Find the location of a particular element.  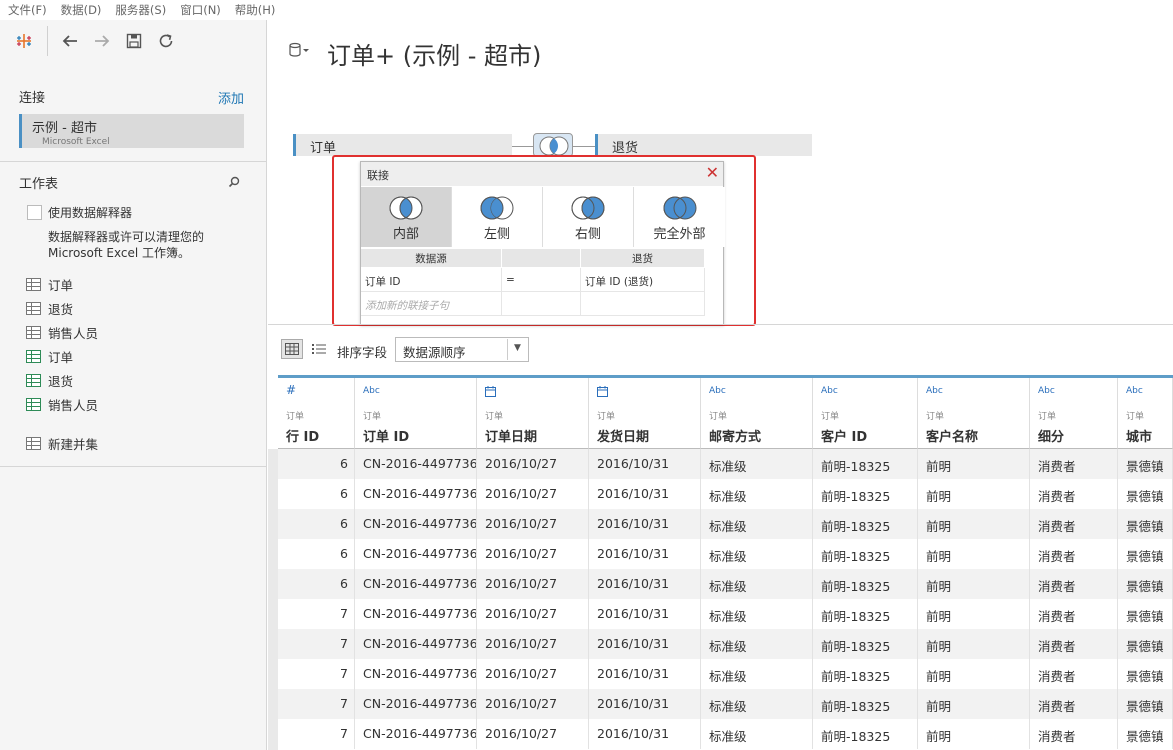

data-source-title: 订单+ (示例 - 超市) is located at coordinates (434, 53).